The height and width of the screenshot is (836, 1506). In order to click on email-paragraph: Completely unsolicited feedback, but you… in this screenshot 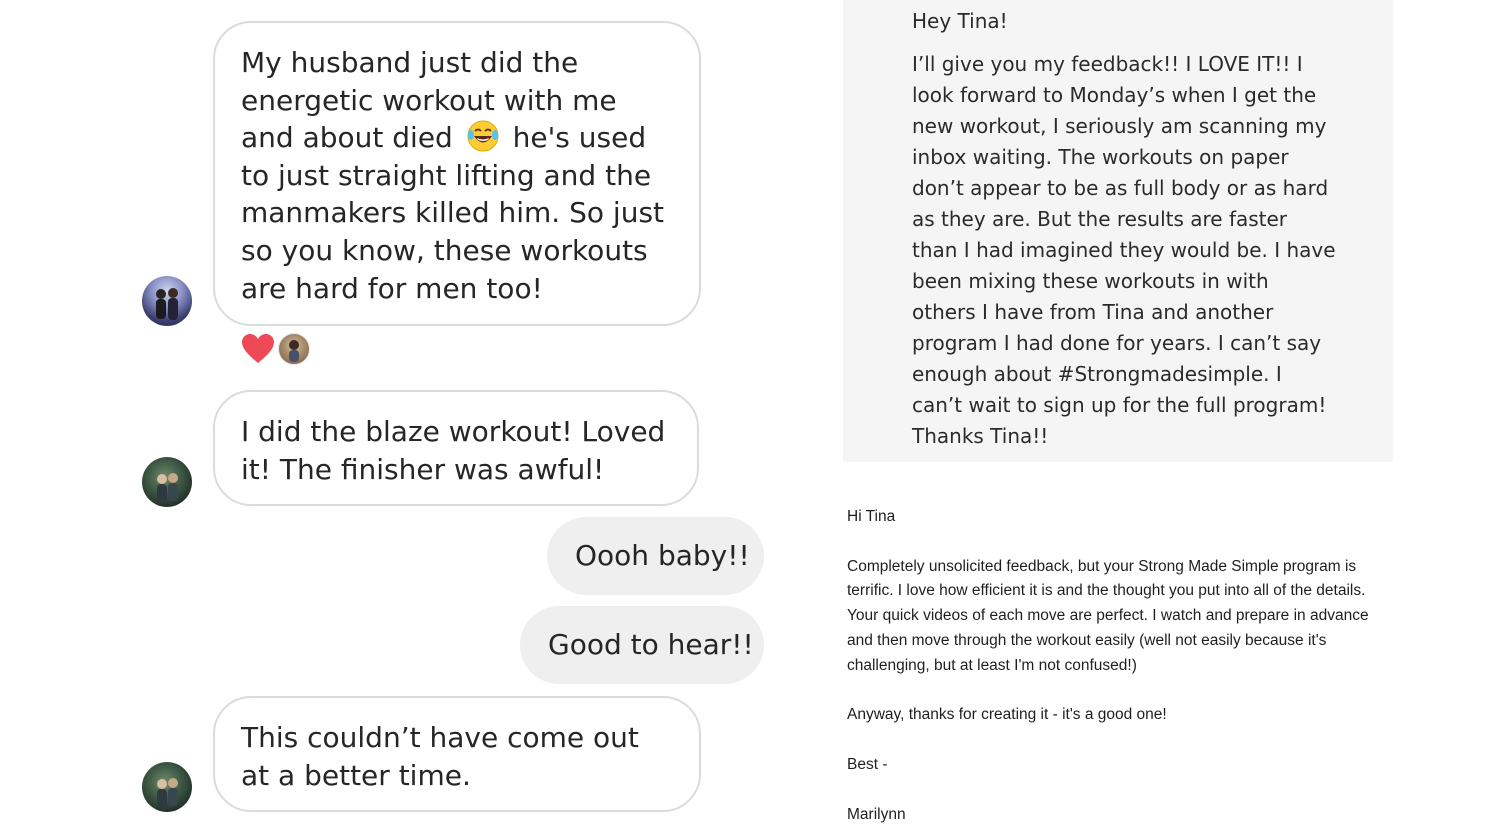, I will do `click(1108, 615)`.